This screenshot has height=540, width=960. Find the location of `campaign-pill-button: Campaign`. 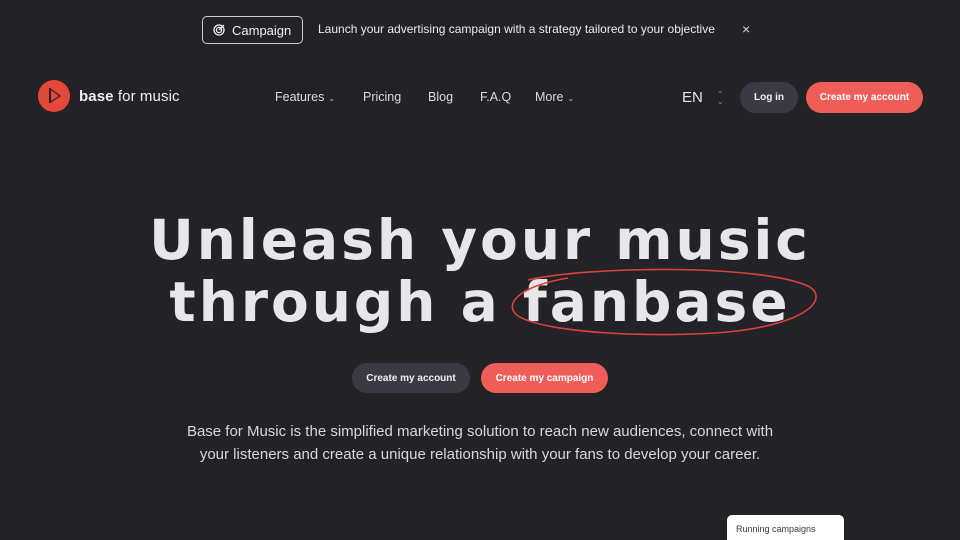

campaign-pill-button: Campaign is located at coordinates (252, 30).